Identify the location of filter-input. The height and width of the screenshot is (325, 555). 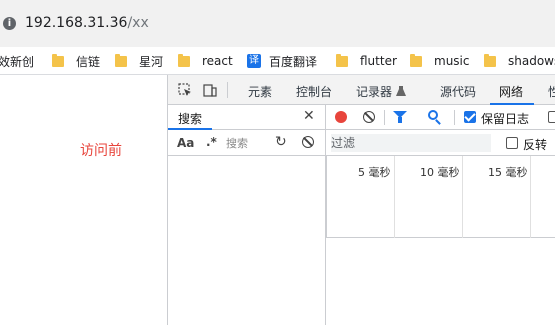
(411, 143).